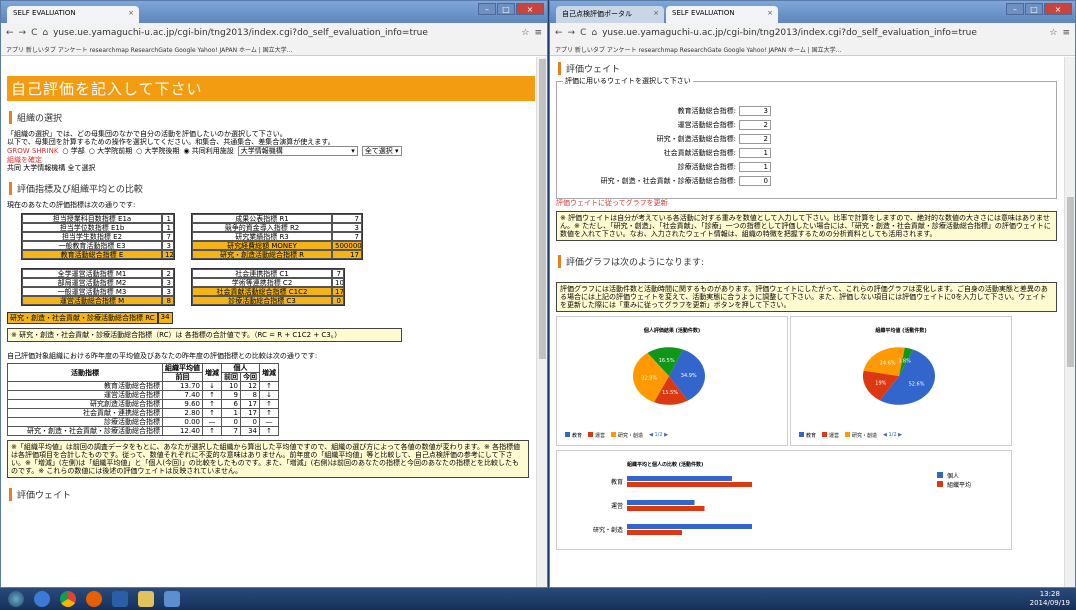 This screenshot has width=1076, height=610. What do you see at coordinates (262, 300) in the screenshot?
I see `indicator-label: 診療活動総合指標 C3` at bounding box center [262, 300].